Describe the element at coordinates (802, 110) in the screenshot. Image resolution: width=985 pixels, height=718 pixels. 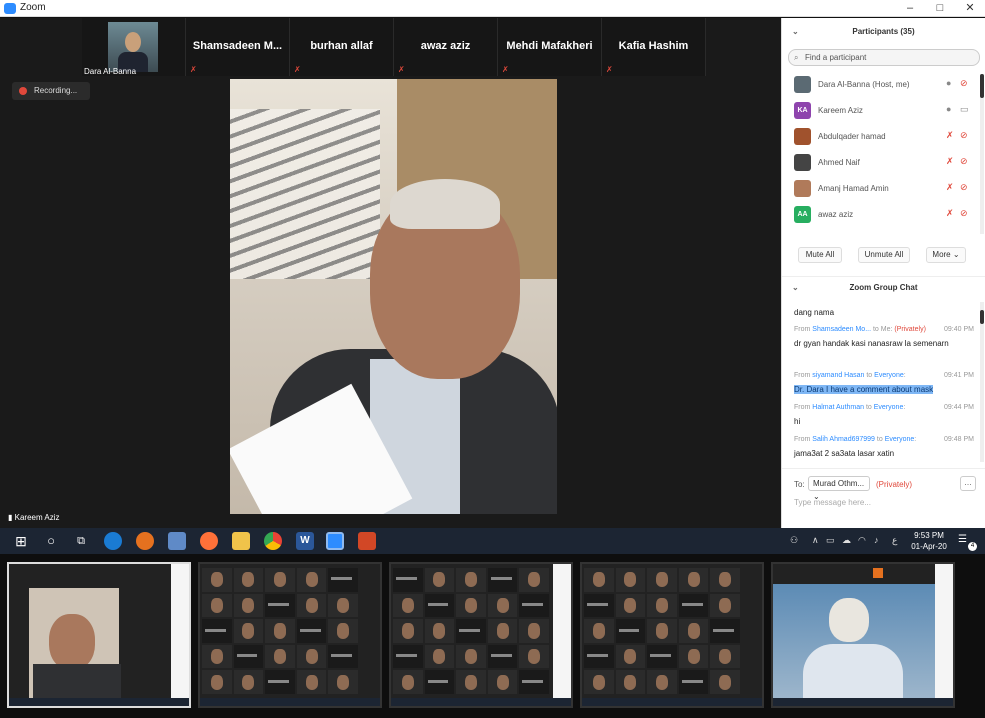
I see `avatar: KA` at that location.